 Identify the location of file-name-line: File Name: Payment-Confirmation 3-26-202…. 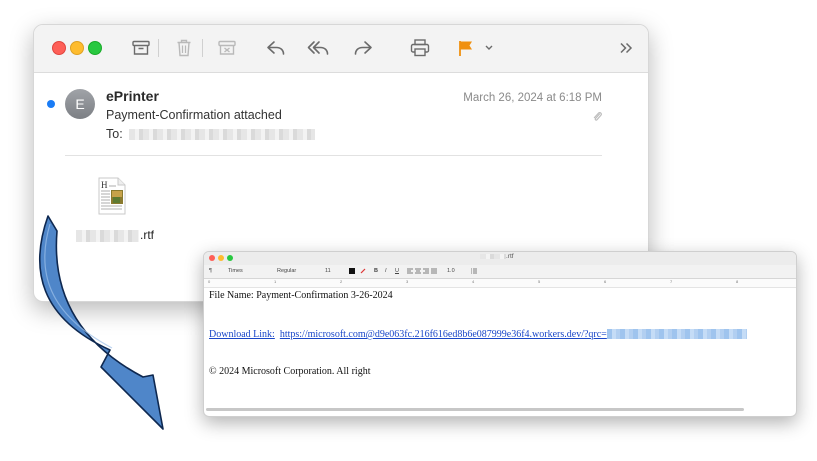
(301, 295).